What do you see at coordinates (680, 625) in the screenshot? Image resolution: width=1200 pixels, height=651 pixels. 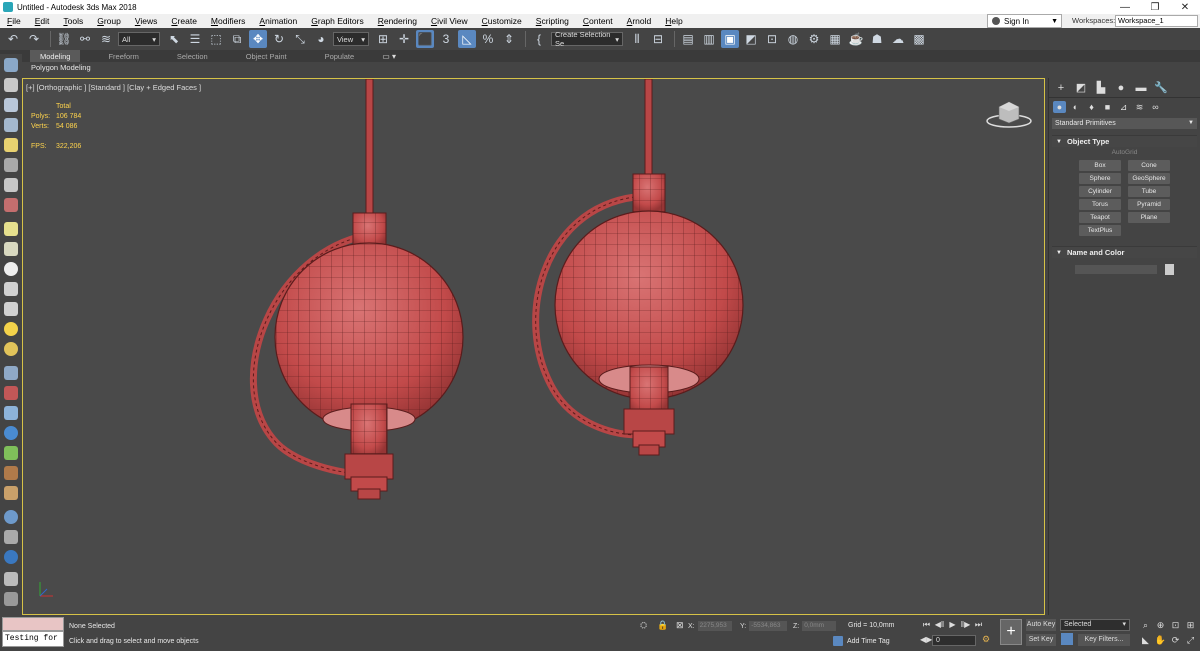 I see `absolute-mode-icon: ⊠` at bounding box center [680, 625].